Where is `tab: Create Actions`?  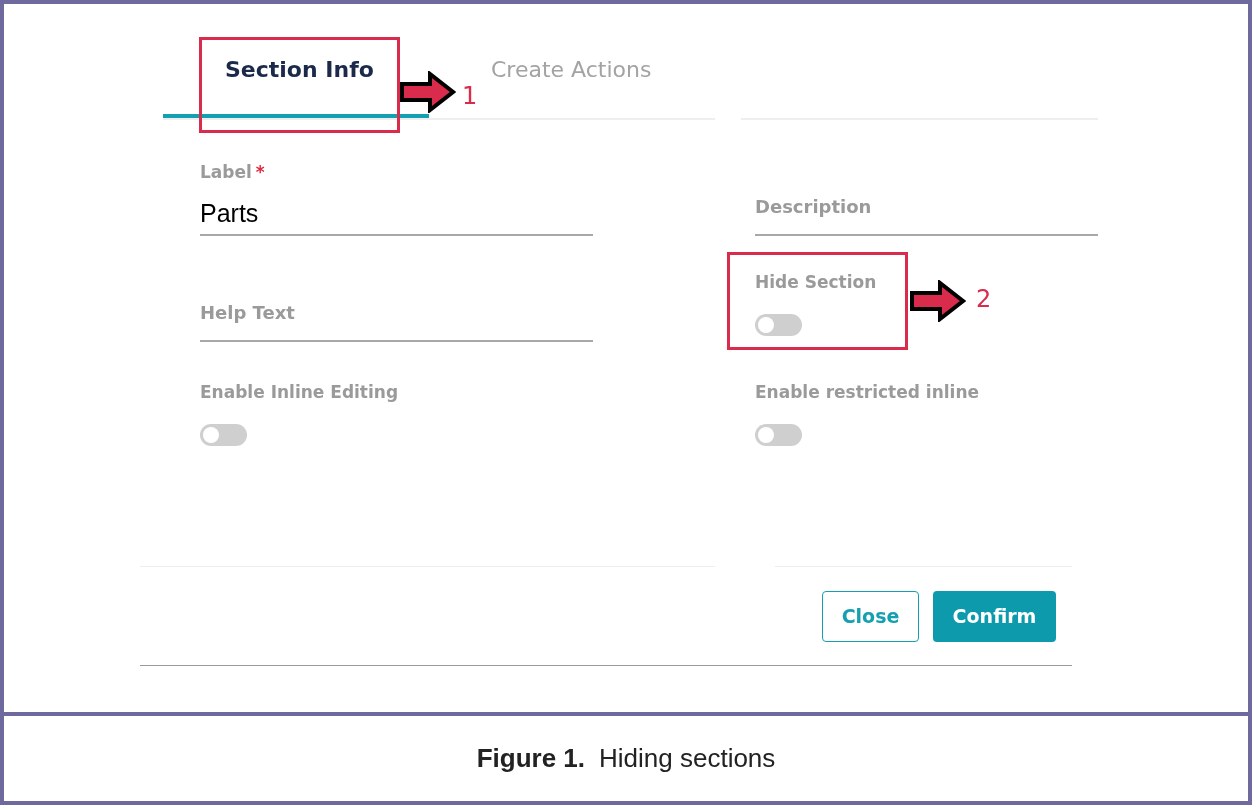 tab: Create Actions is located at coordinates (571, 77).